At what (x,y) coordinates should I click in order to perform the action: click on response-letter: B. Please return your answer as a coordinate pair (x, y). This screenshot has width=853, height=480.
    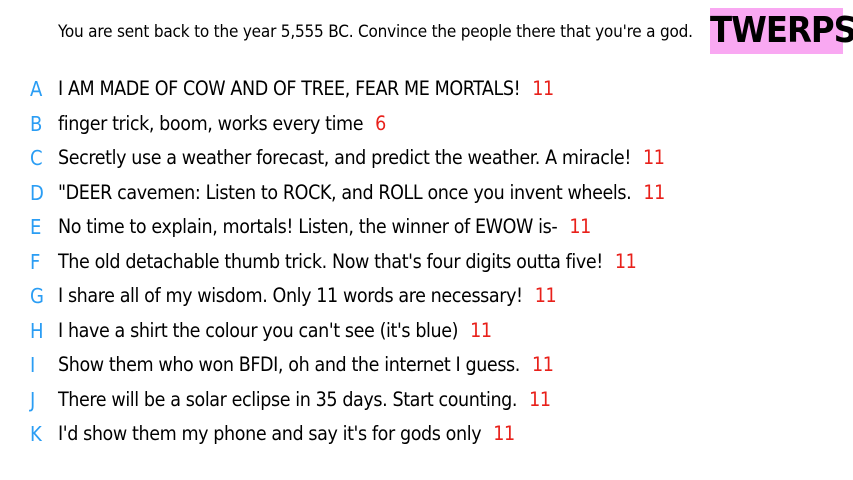
    Looking at the image, I should click on (36, 123).